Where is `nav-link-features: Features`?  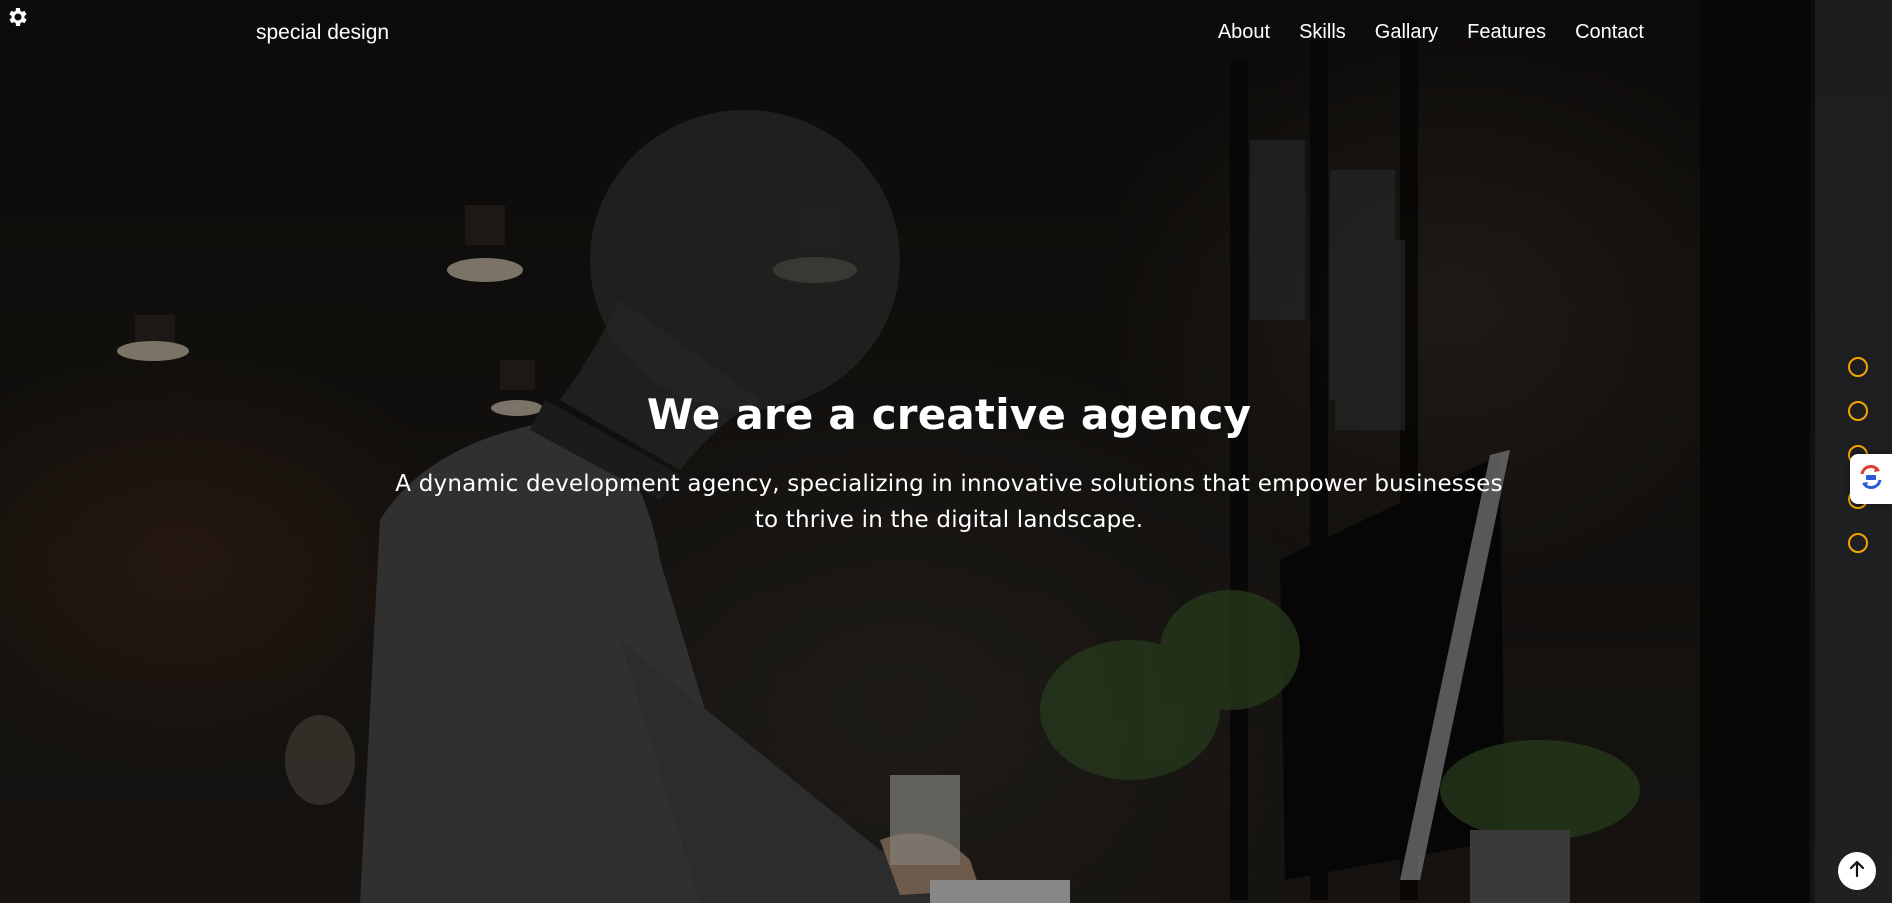
nav-link-features: Features is located at coordinates (1506, 32).